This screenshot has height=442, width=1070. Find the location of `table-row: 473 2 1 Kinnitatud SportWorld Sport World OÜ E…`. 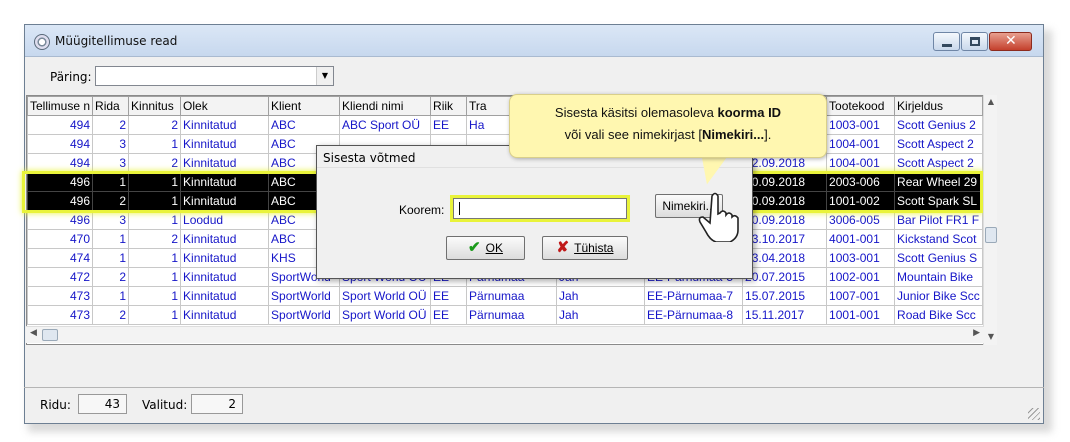

table-row: 473 2 1 Kinnitatud SportWorld Sport World OÜ E… is located at coordinates (505, 315).